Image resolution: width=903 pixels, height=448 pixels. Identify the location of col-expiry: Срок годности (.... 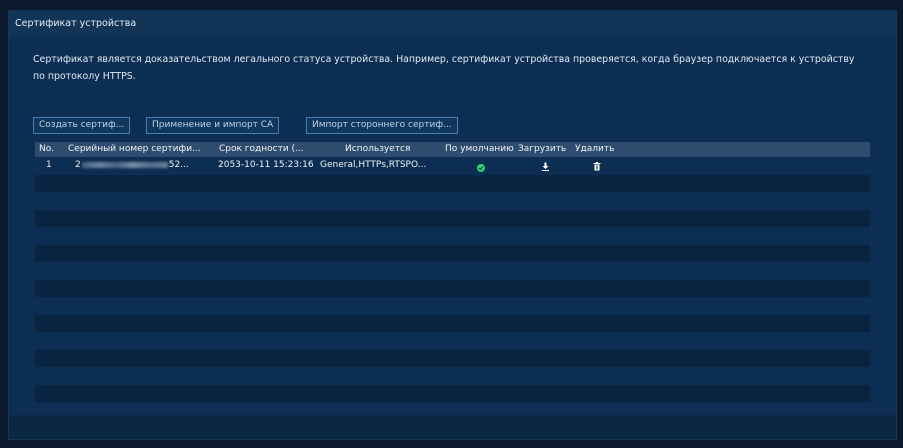
(261, 149).